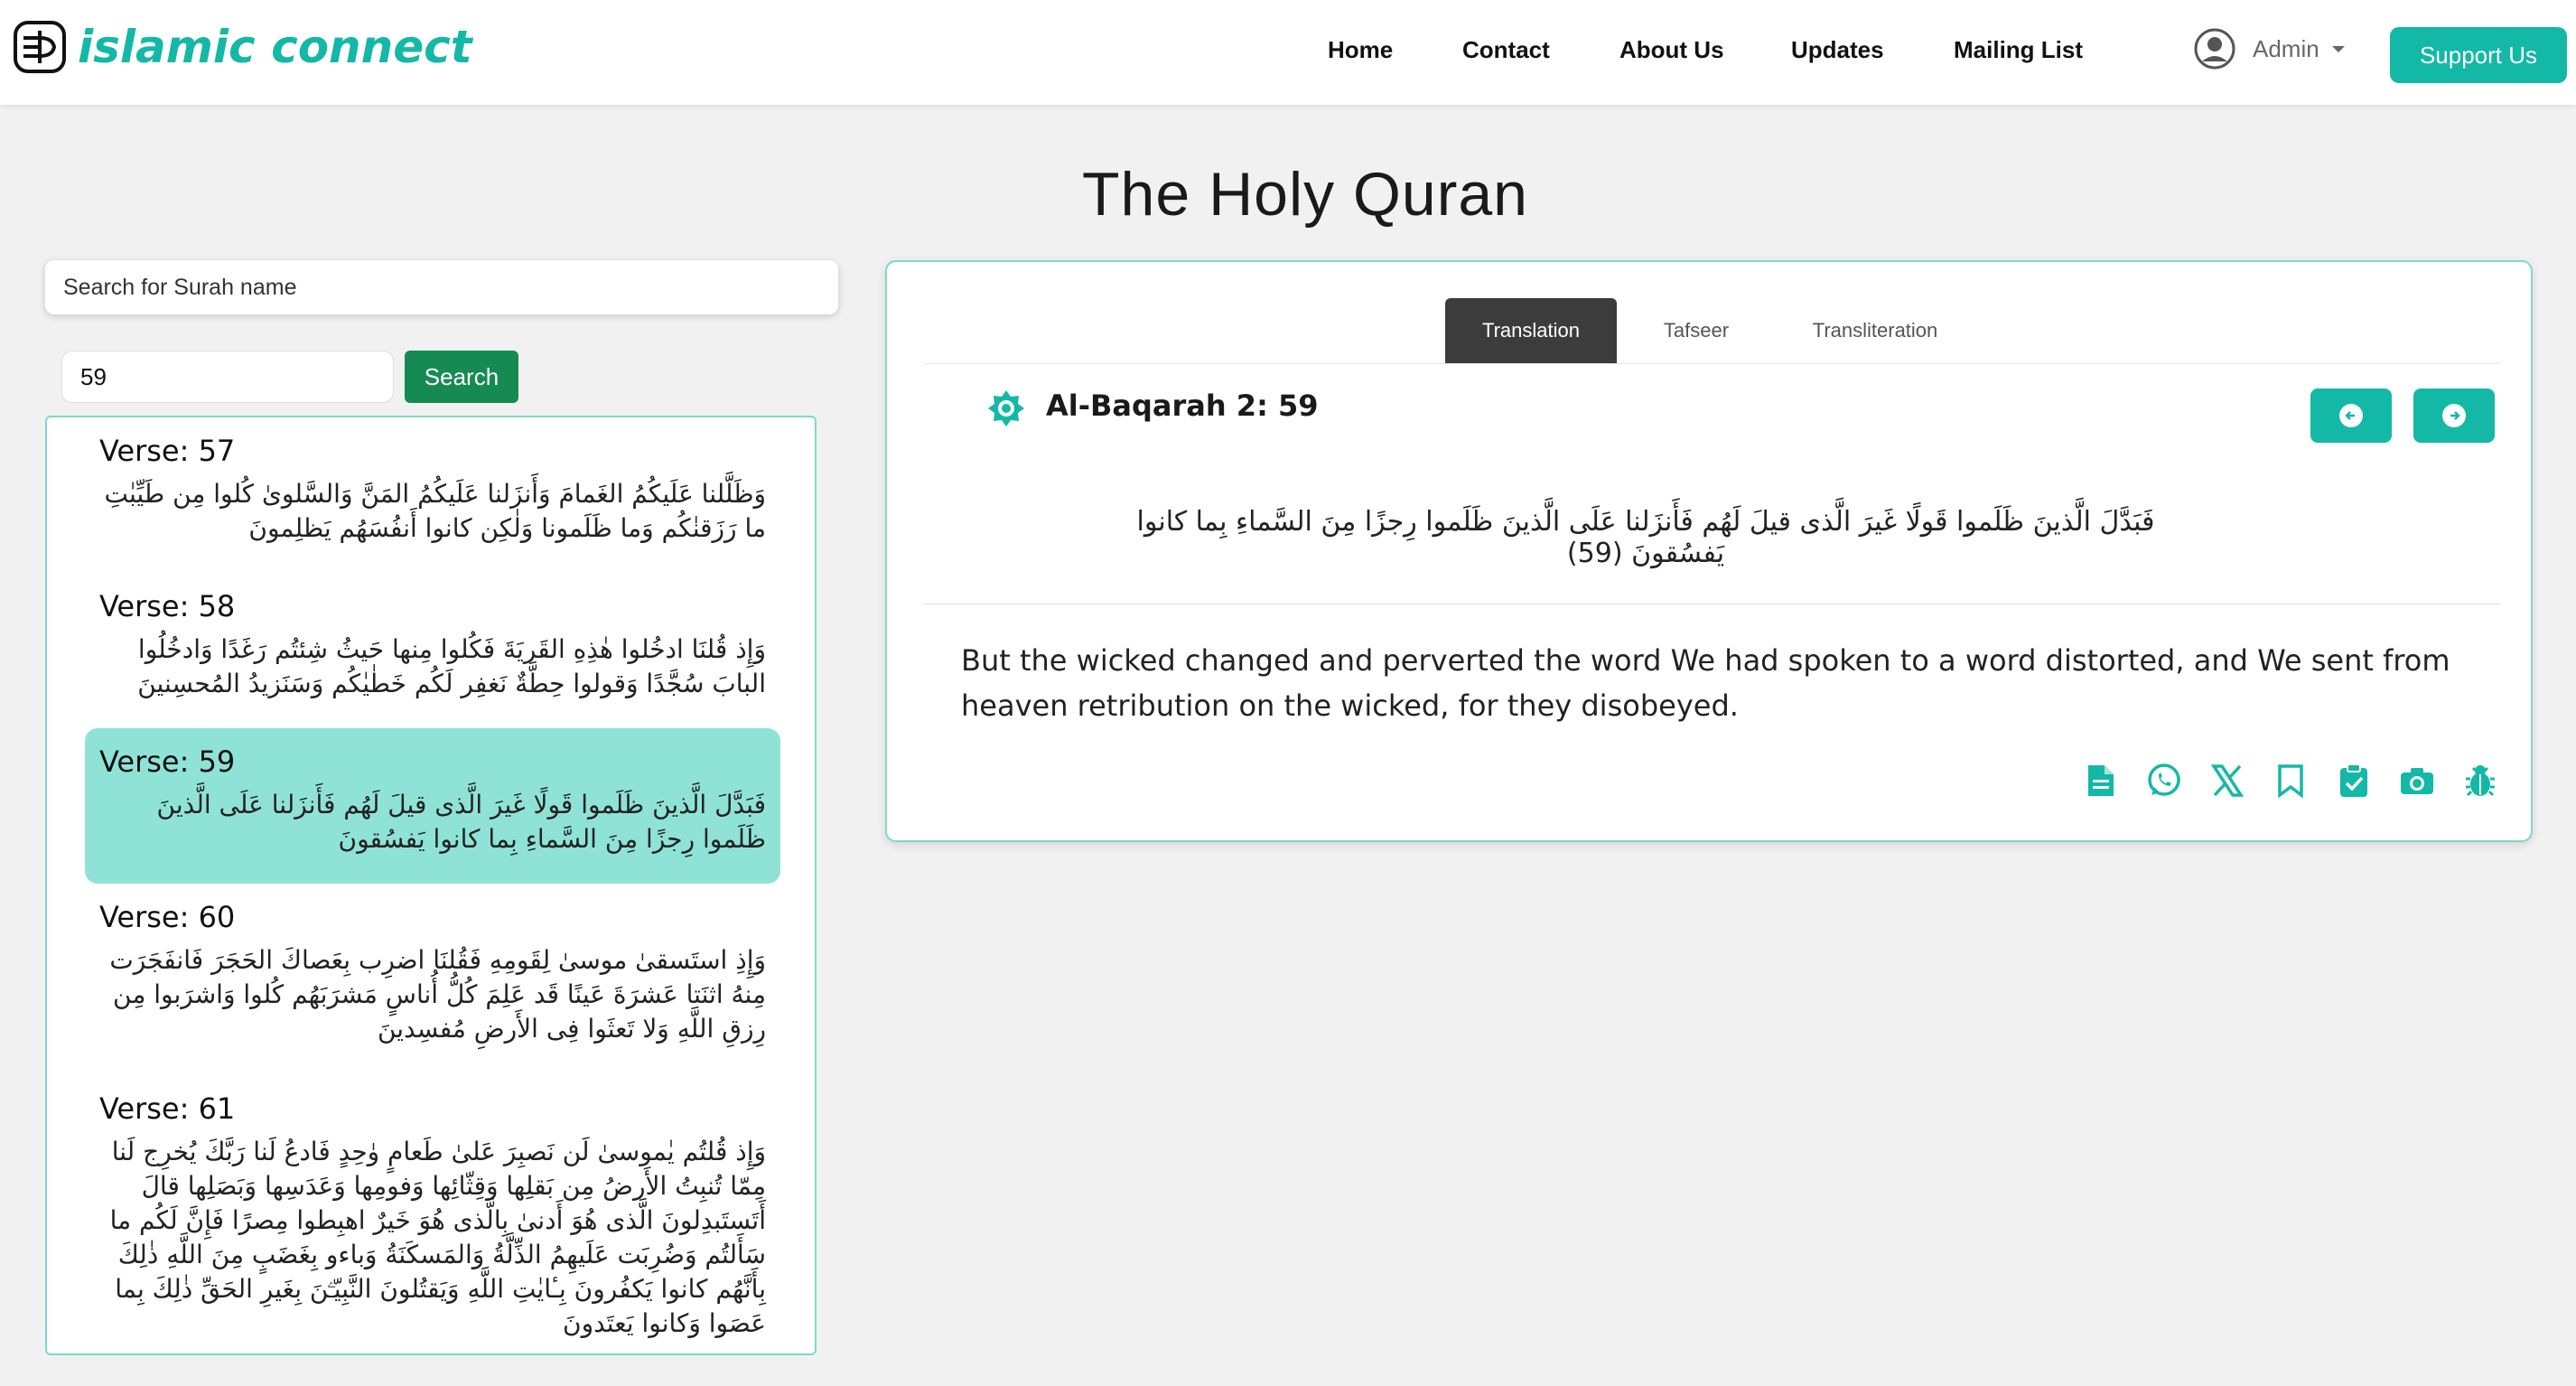  What do you see at coordinates (2019, 50) in the screenshot?
I see `nav-mailing-list: Mailing List` at bounding box center [2019, 50].